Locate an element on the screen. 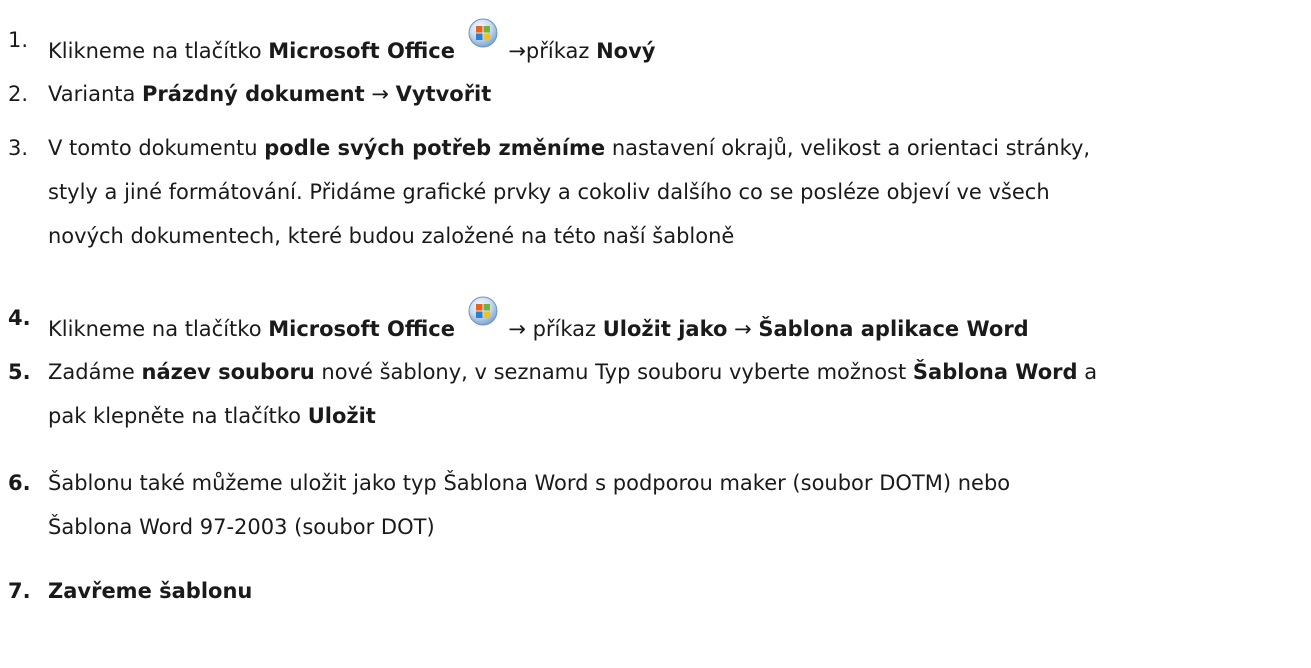  list-number: 7. is located at coordinates (19, 591).